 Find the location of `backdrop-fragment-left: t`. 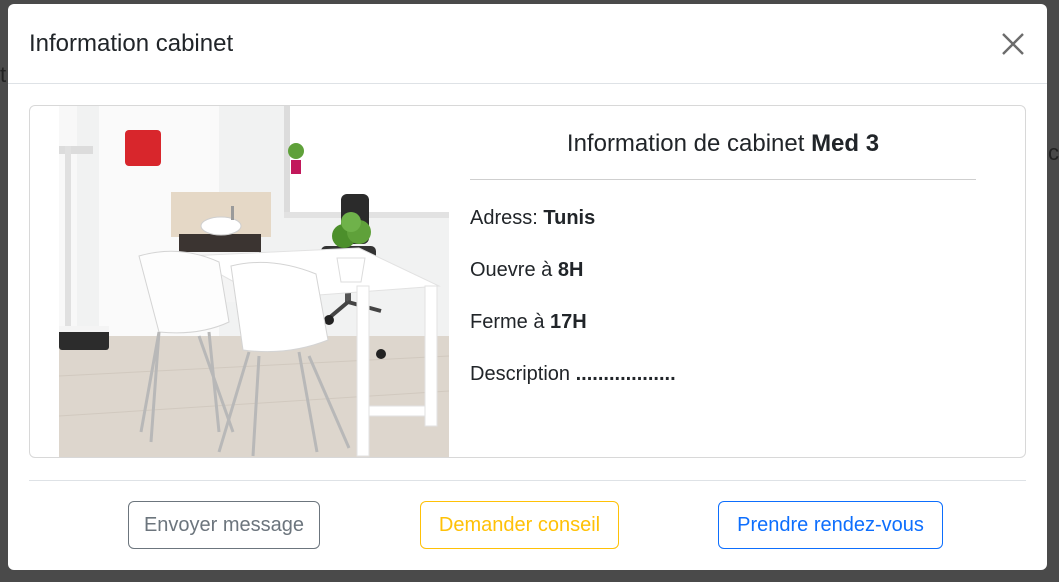

backdrop-fragment-left: t is located at coordinates (3, 74).